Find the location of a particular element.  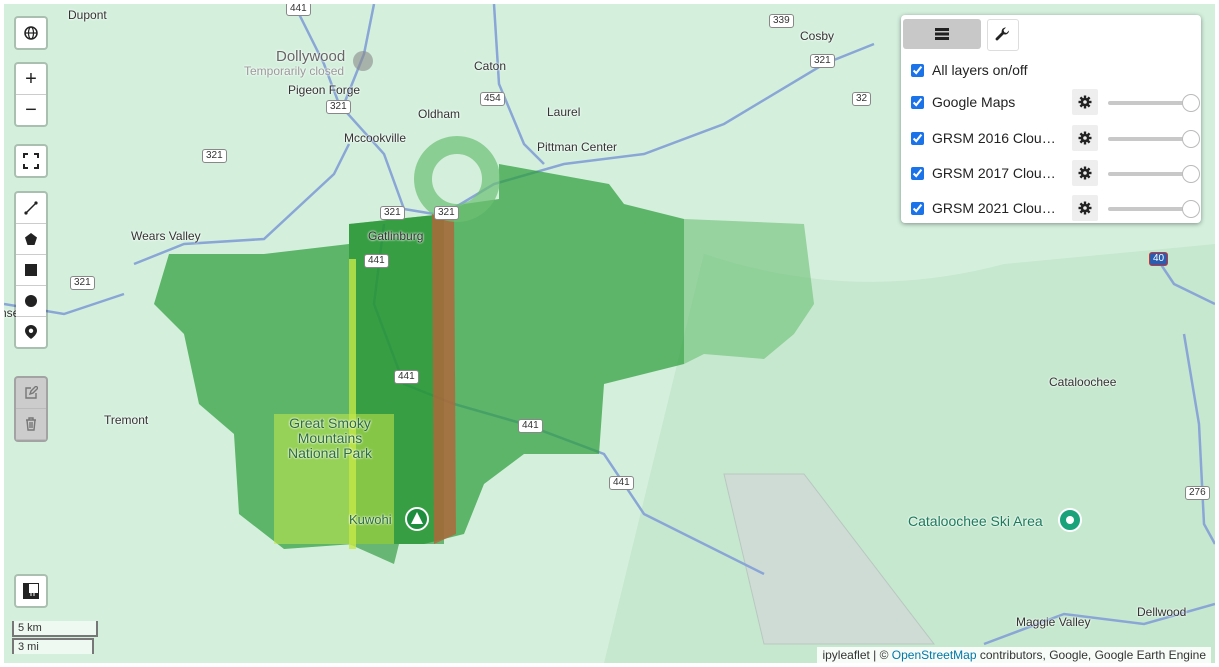

layer-row: GRSM 2016 Cloud Cover is located at coordinates (984, 138).